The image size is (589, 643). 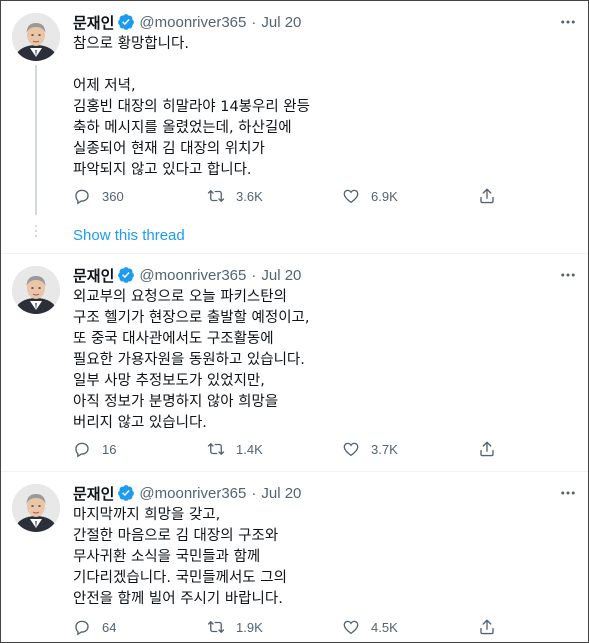 I want to click on tweet-actions: 360 3.6K 6.9K, so click(x=293, y=196).